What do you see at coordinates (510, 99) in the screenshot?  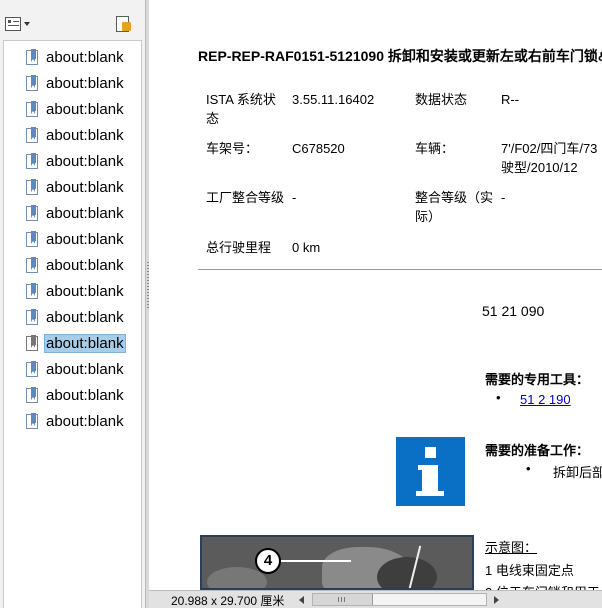 I see `field-value-data-status: R--` at bounding box center [510, 99].